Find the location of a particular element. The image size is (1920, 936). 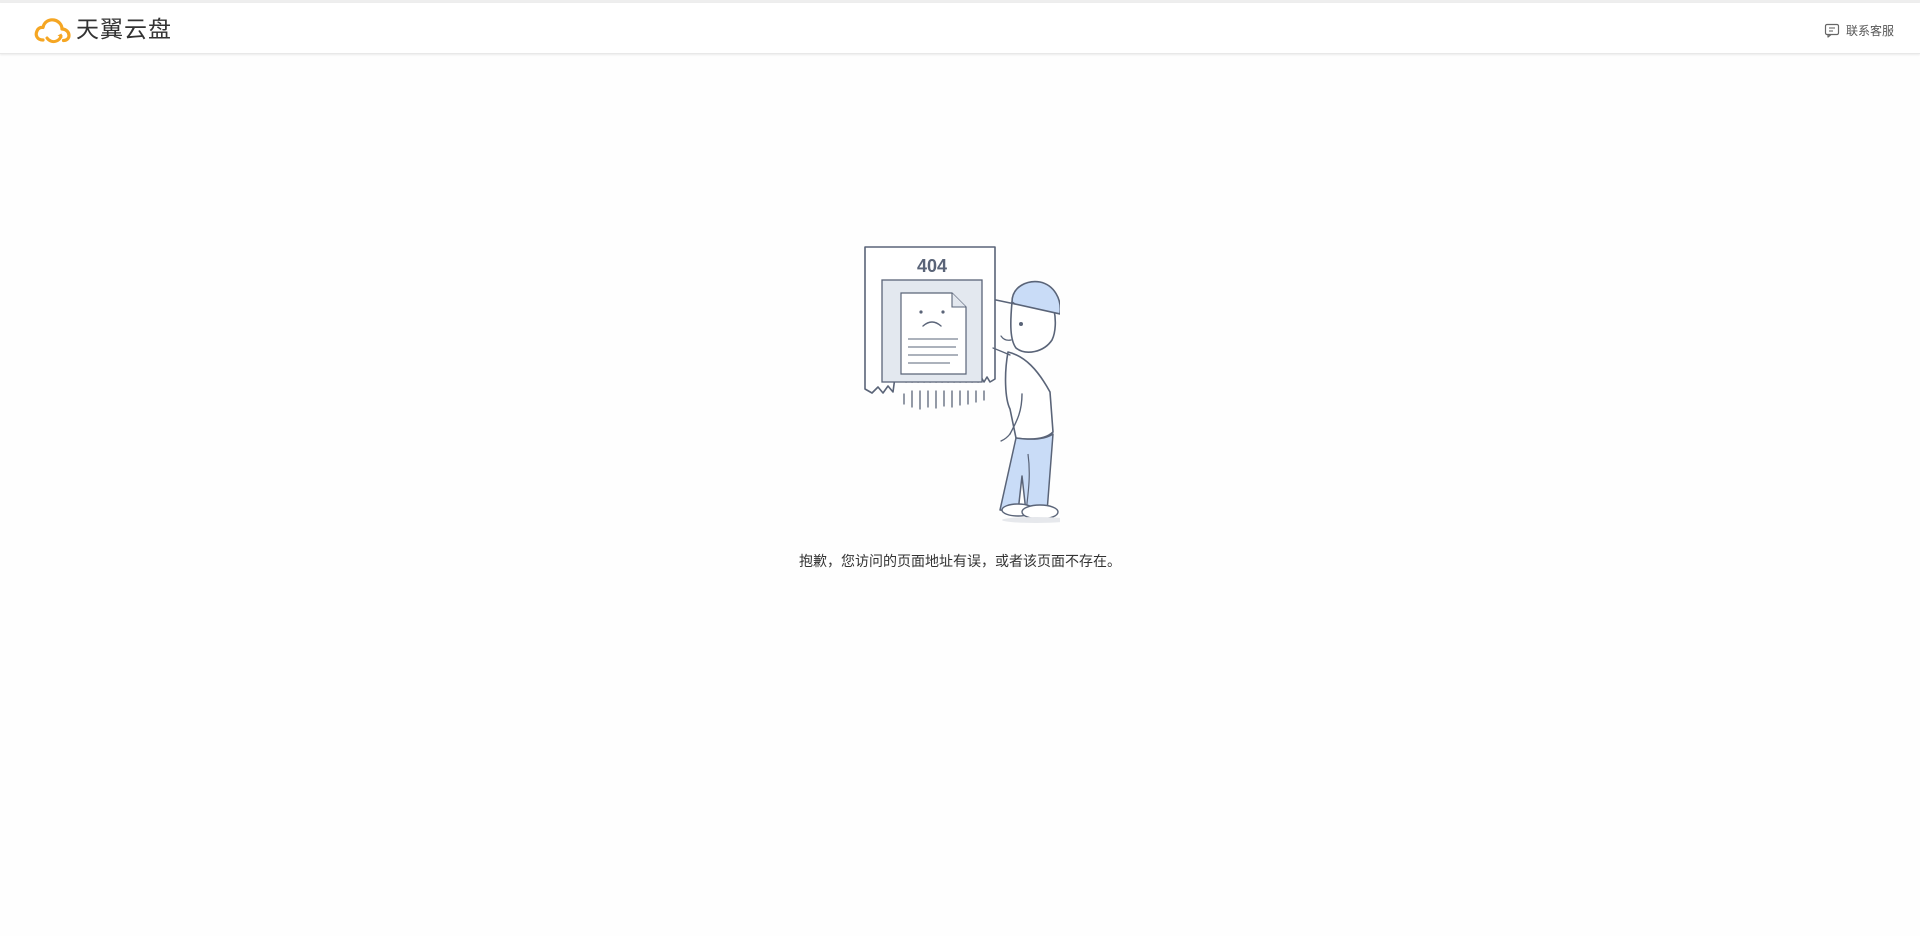

logo-text: 天翼云盘 is located at coordinates (124, 30).